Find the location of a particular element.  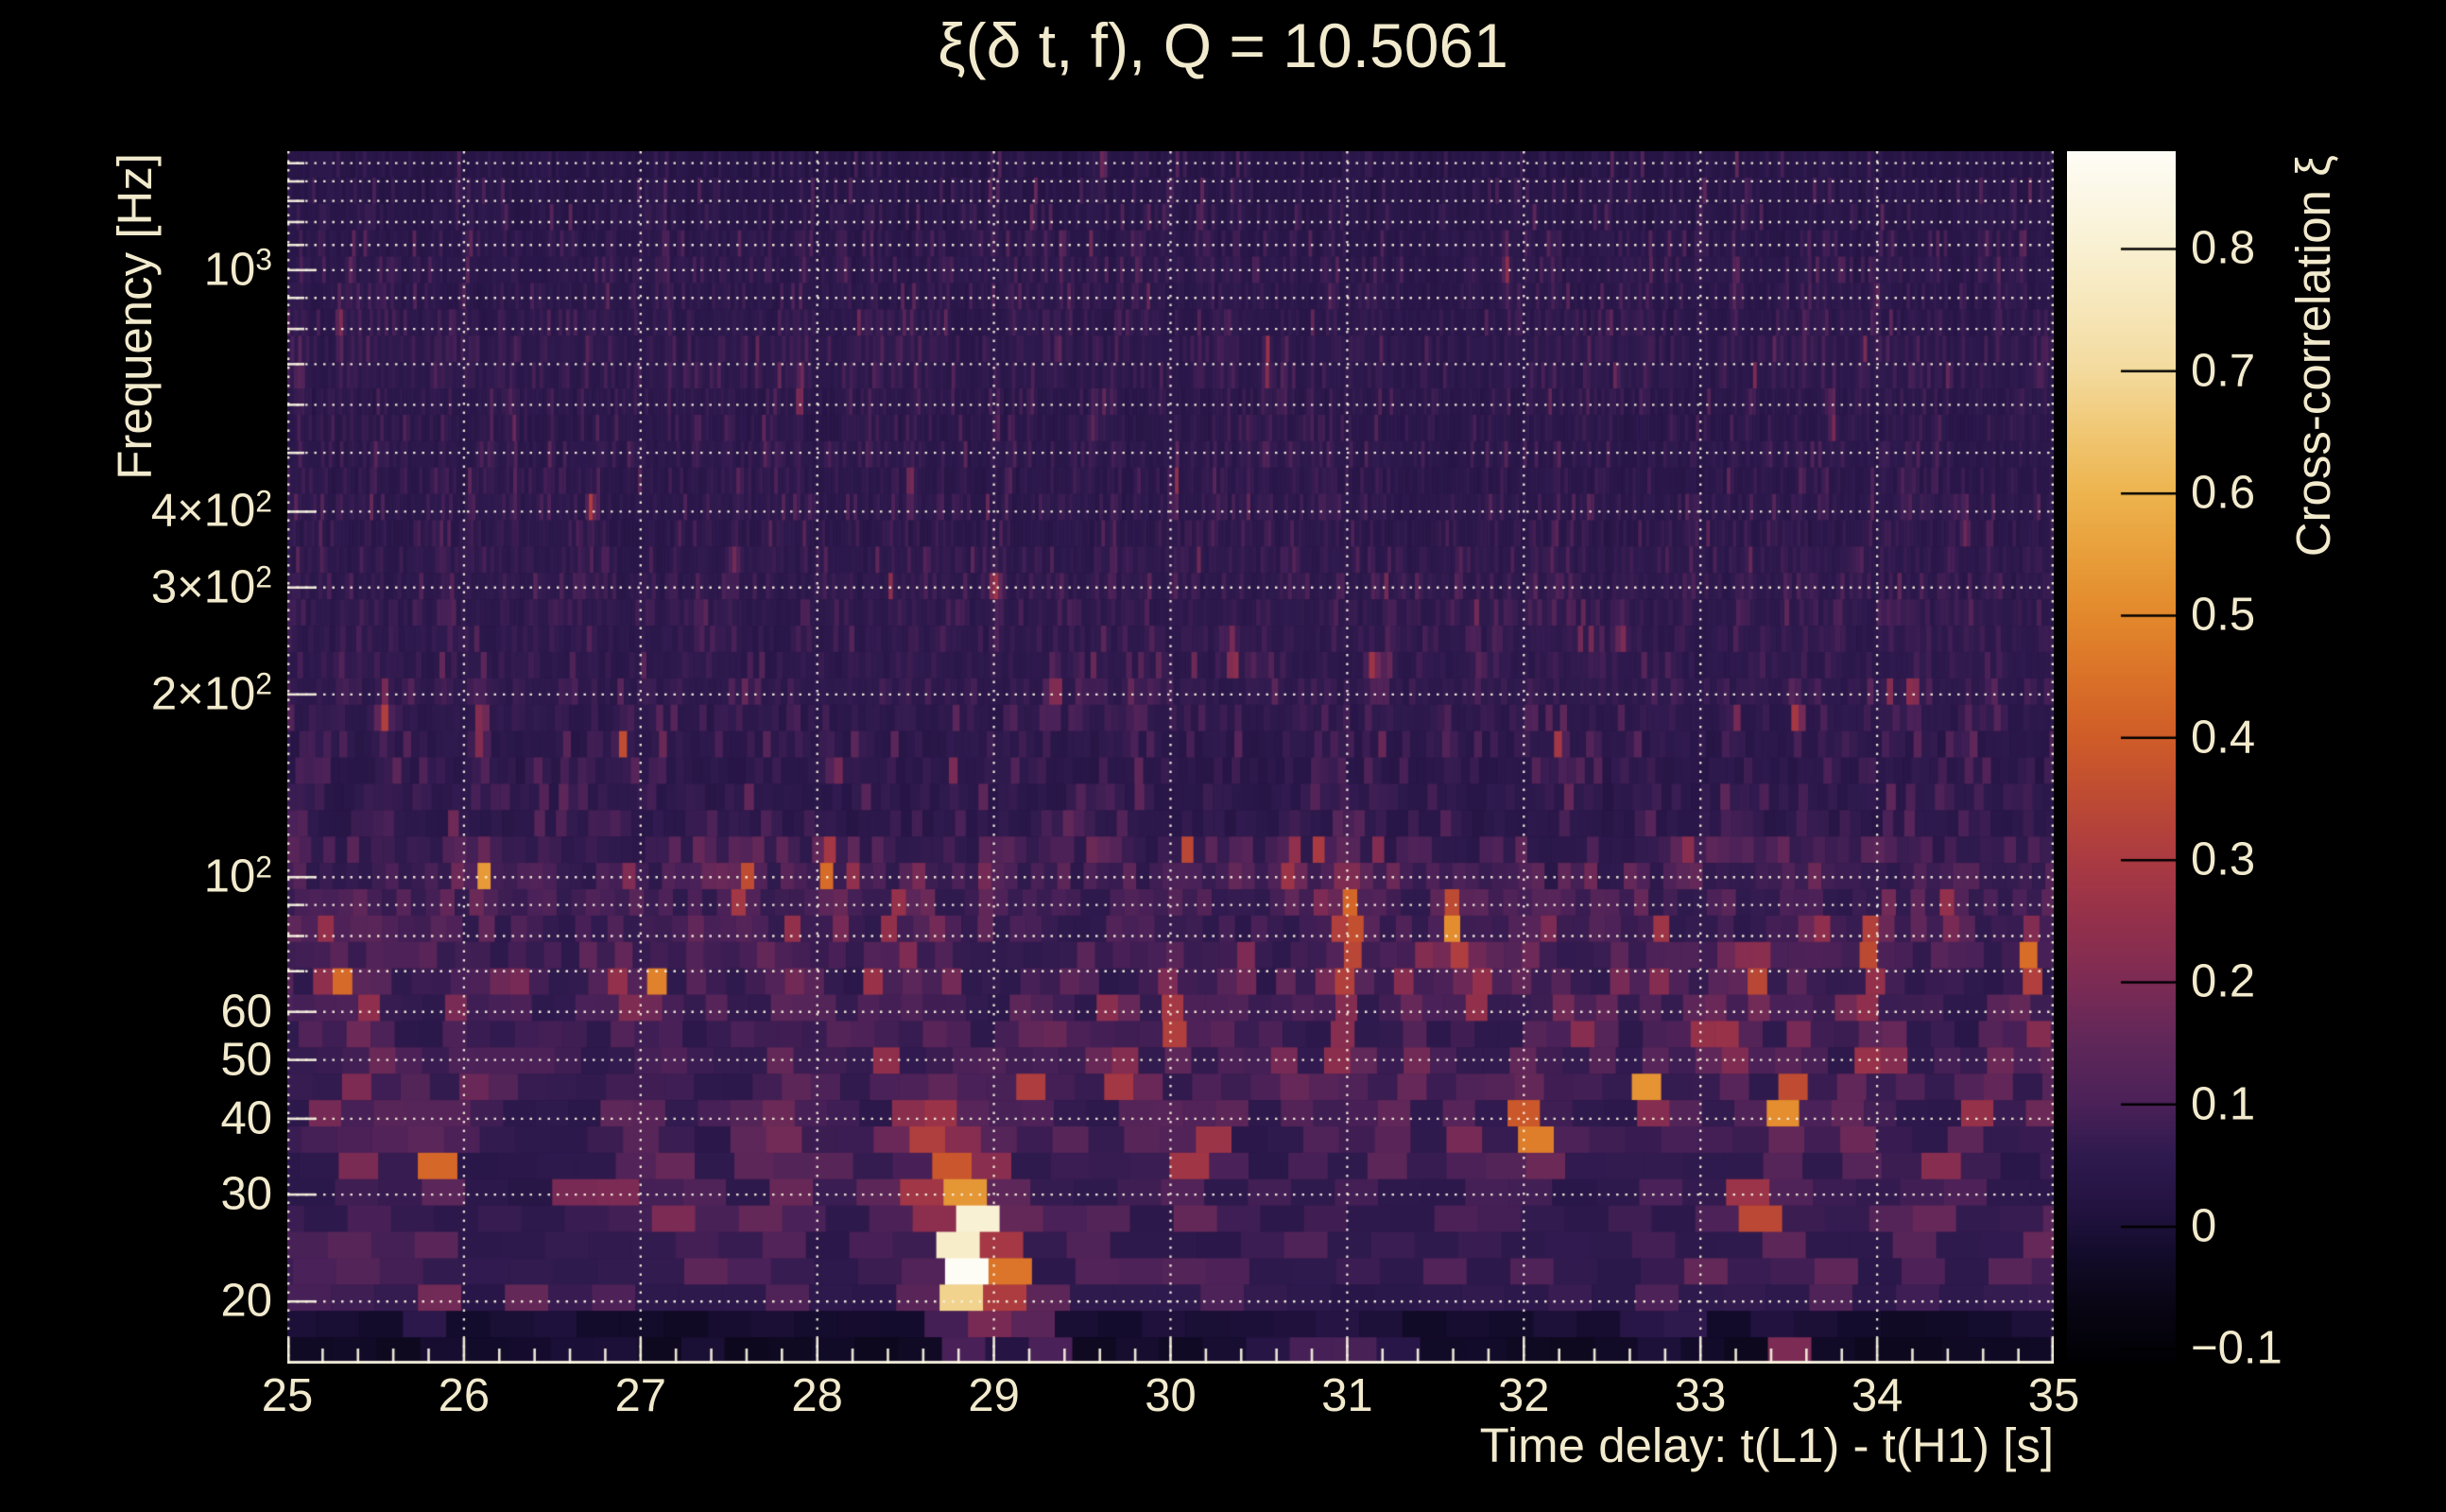

x-tick-label: 31 is located at coordinates (1347, 1395).